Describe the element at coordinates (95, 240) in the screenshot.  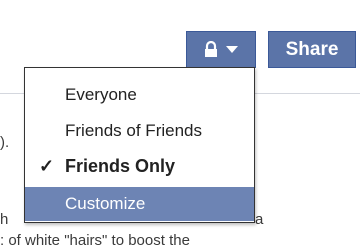
I see `background-text-line: : of white "hairs" to boost the` at that location.